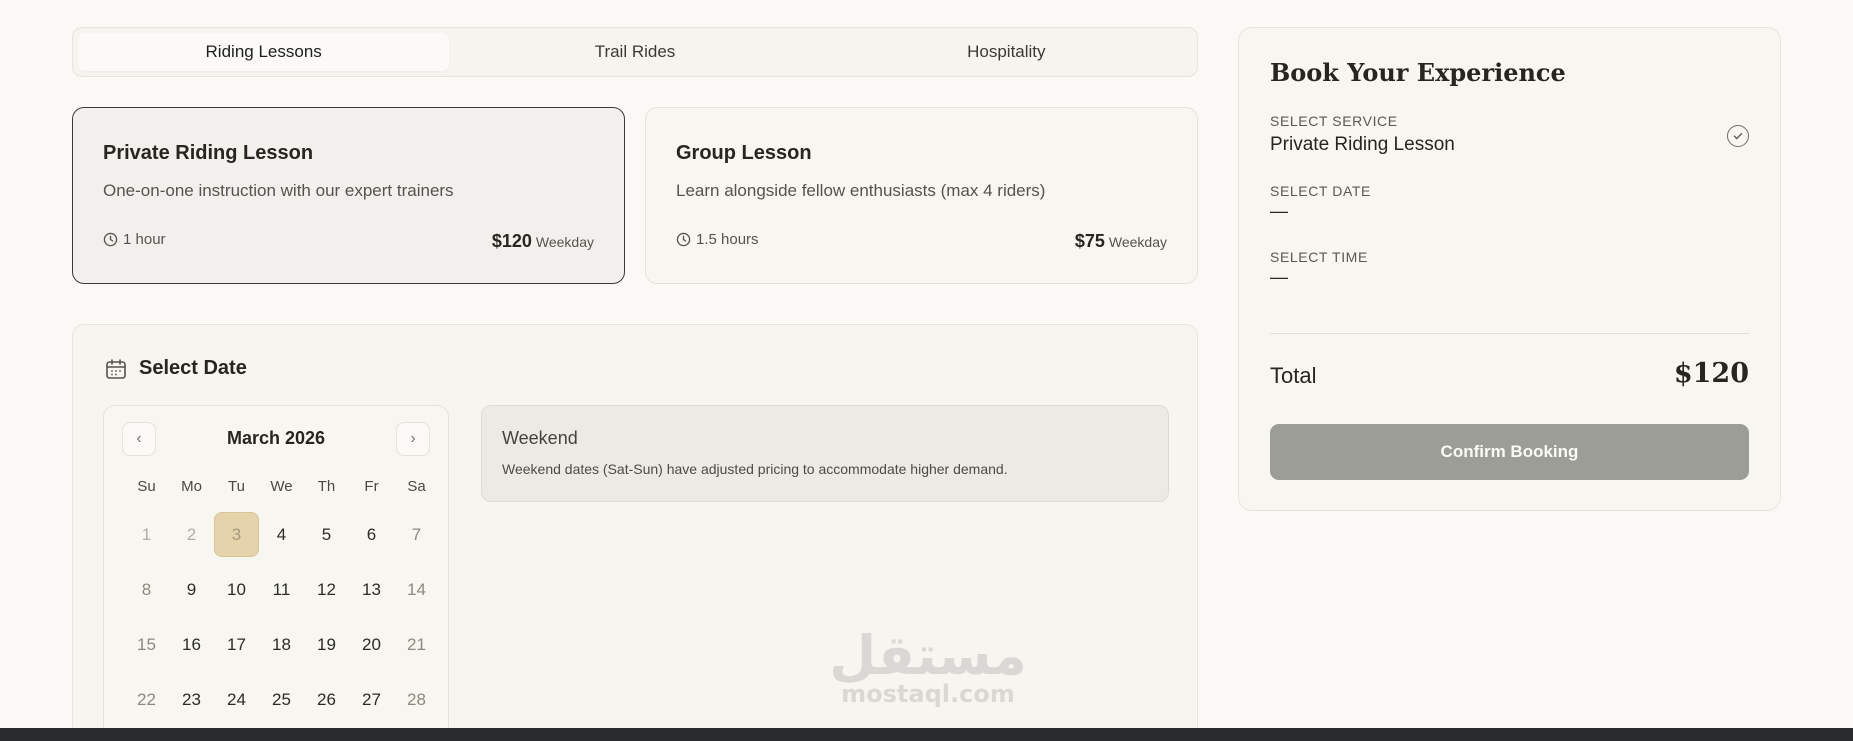 This screenshot has width=1853, height=741. What do you see at coordinates (416, 486) in the screenshot?
I see `weekday-label: Sa` at bounding box center [416, 486].